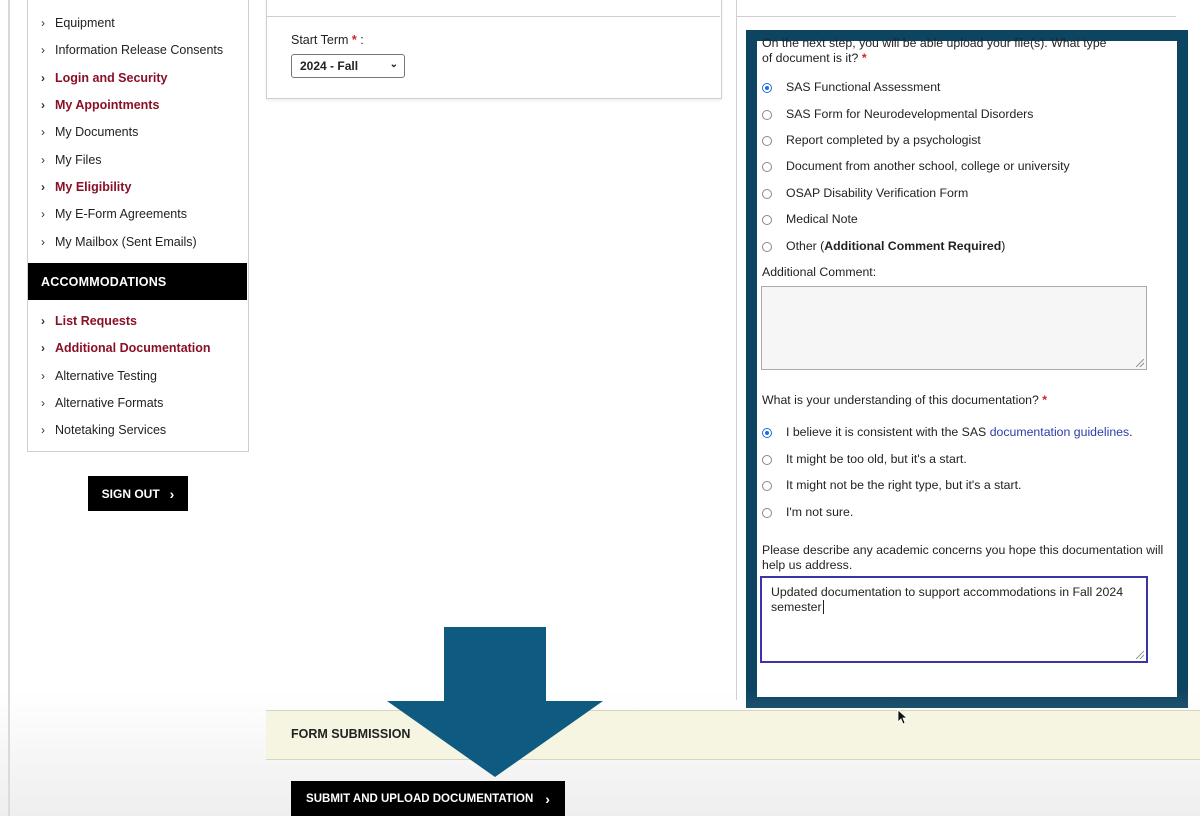 The width and height of the screenshot is (1200, 816). I want to click on start-term-text: Start Term, so click(320, 40).